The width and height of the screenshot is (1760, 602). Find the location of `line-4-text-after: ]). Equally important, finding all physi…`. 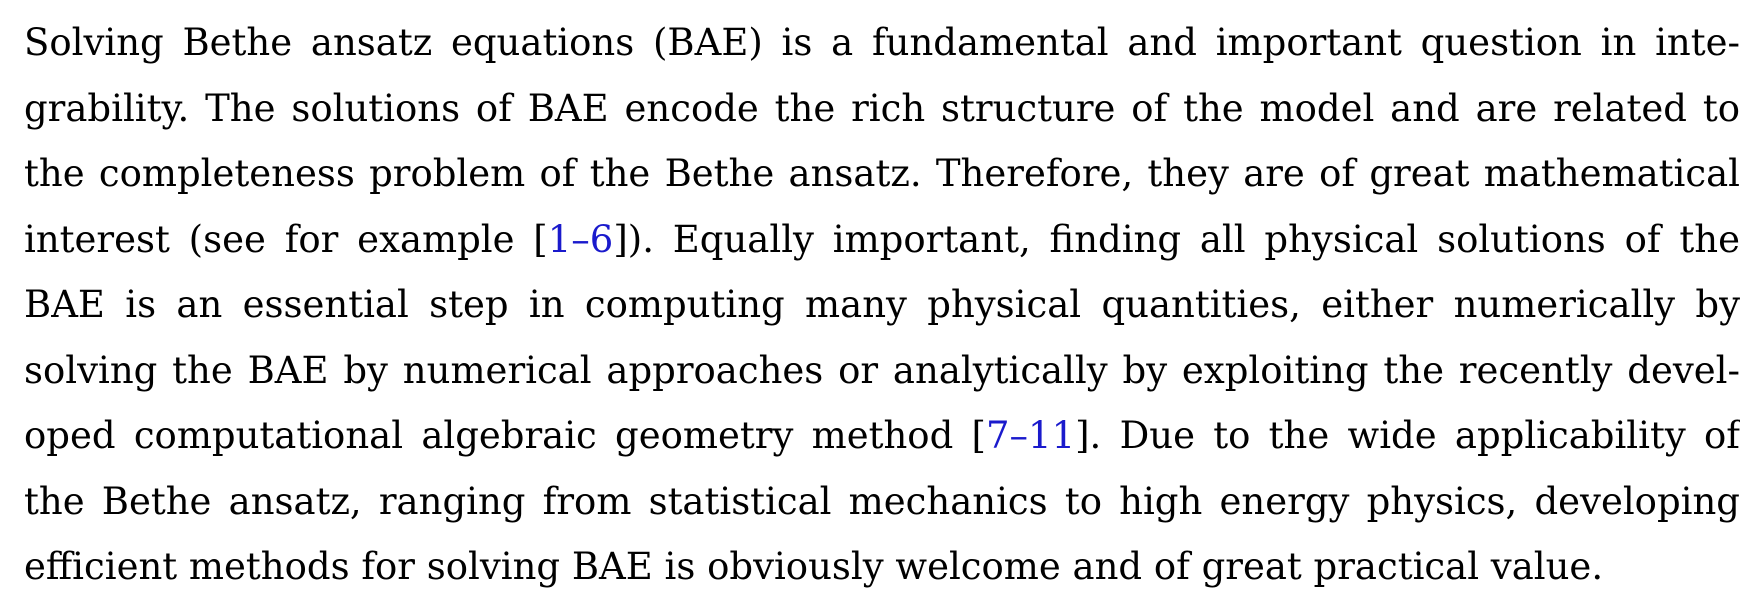

line-4-text-after: ]). Equally important, finding all physi… is located at coordinates (1176, 239).